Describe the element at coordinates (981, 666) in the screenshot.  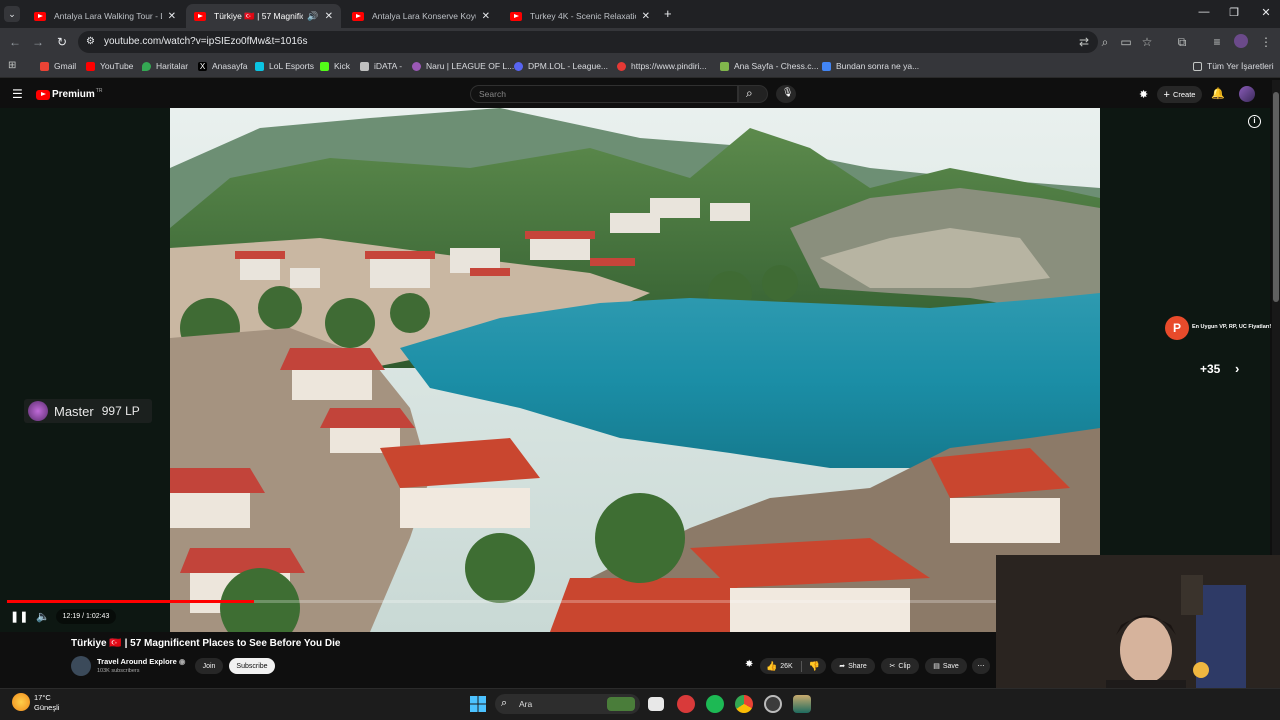
I see `more-actions-icon: ⋯` at that location.